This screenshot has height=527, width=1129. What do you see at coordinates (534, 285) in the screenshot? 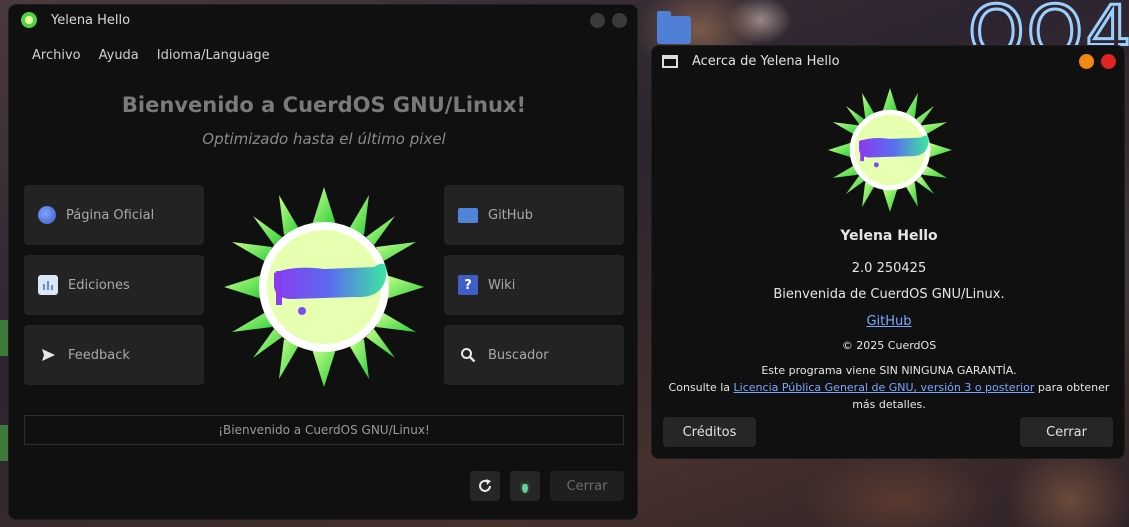
I see `wiki-button: ? Wiki` at bounding box center [534, 285].